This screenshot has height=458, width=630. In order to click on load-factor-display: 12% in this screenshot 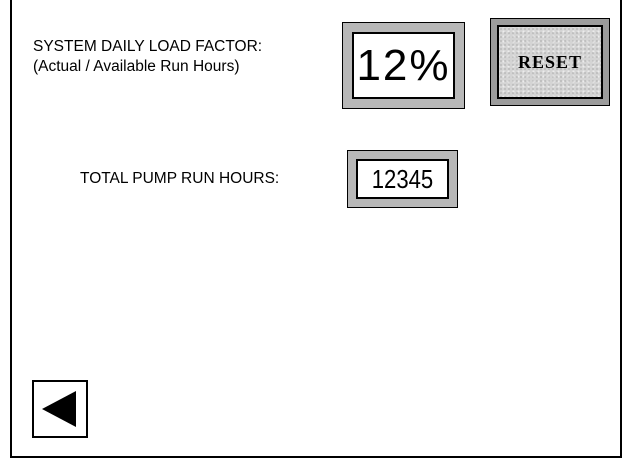, I will do `click(403, 65)`.